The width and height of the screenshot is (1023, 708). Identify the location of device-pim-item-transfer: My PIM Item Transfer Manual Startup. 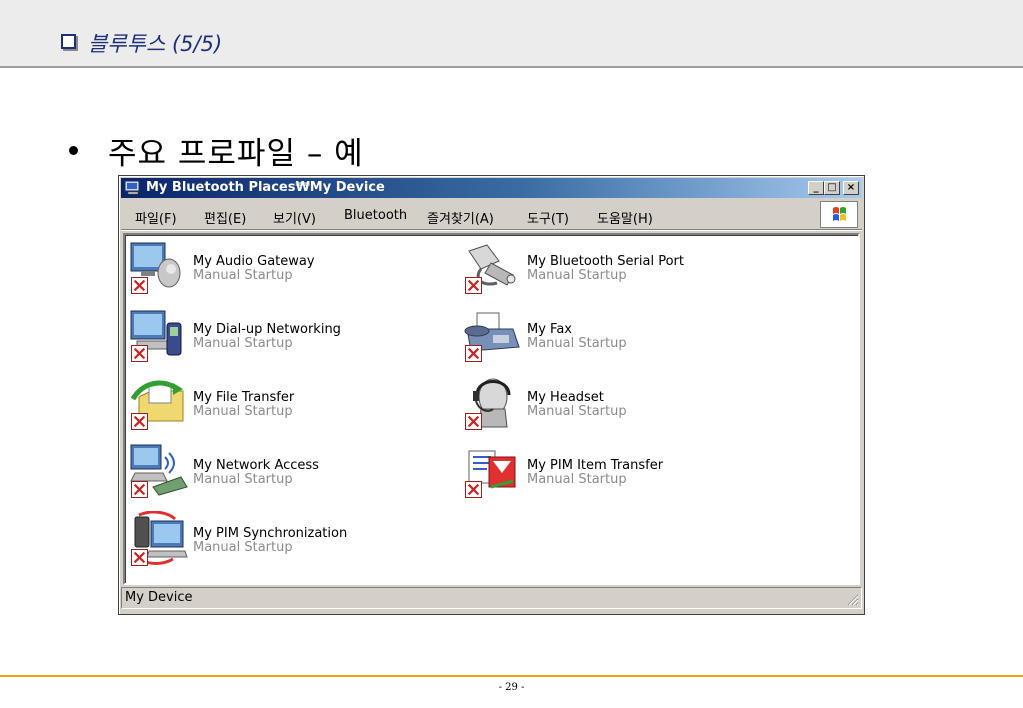
(626, 470).